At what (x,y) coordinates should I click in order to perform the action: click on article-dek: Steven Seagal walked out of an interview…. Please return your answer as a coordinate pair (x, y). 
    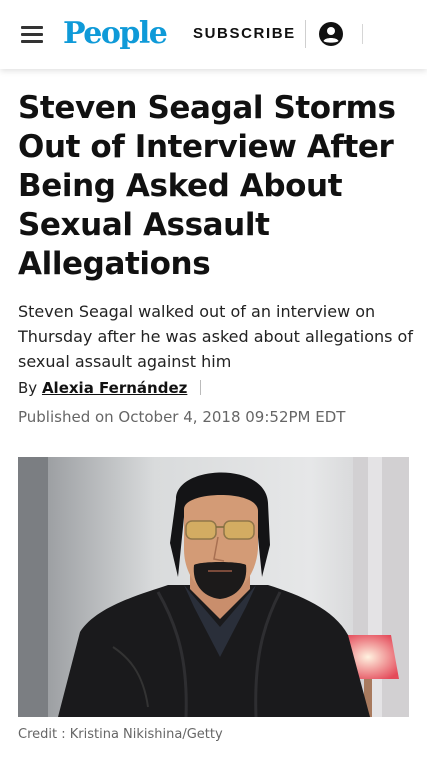
    Looking at the image, I should click on (215, 336).